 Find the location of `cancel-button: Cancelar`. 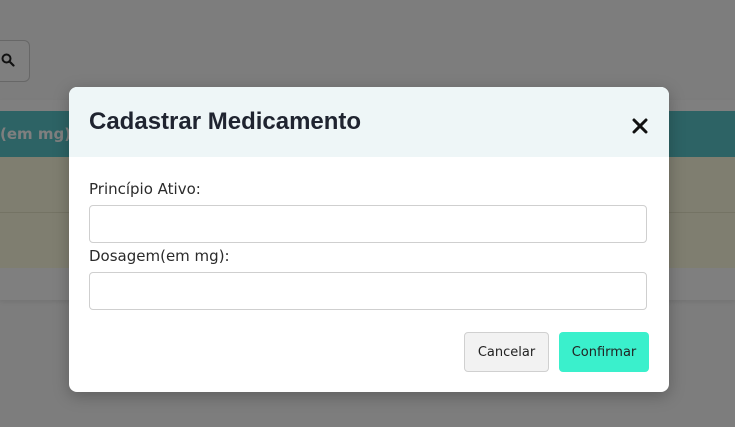

cancel-button: Cancelar is located at coordinates (506, 352).